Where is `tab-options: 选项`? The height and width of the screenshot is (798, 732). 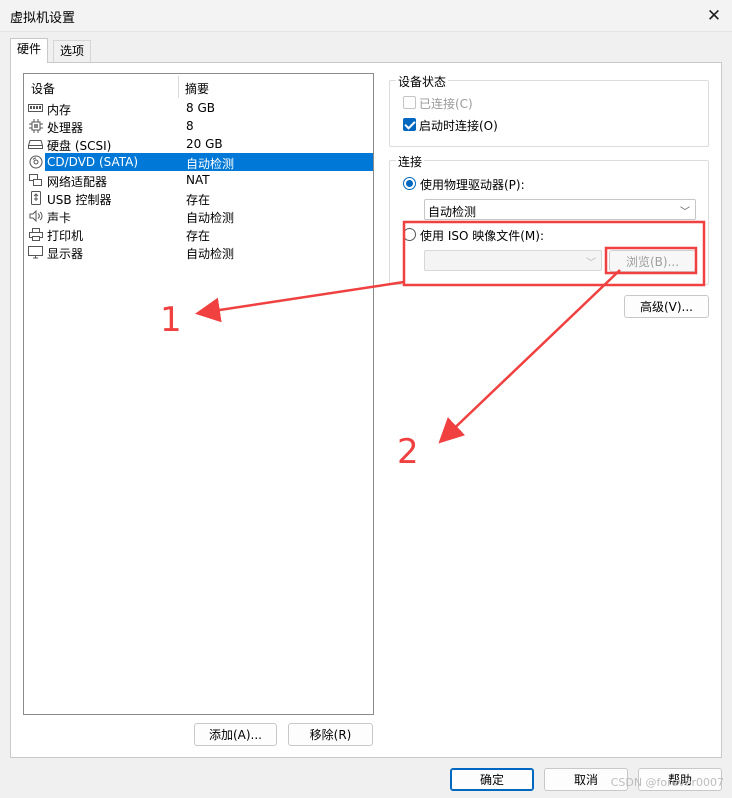 tab-options: 选项 is located at coordinates (72, 51).